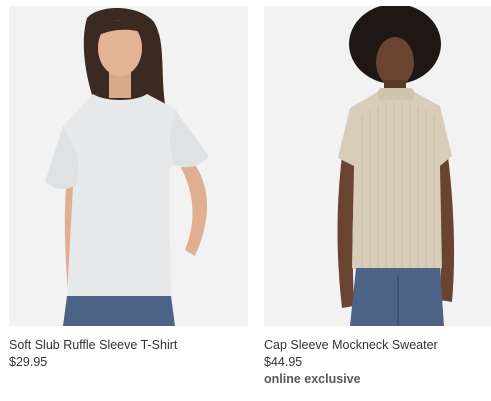 This screenshot has width=491, height=401. What do you see at coordinates (312, 379) in the screenshot?
I see `online-exclusive-badge: online exclusive` at bounding box center [312, 379].